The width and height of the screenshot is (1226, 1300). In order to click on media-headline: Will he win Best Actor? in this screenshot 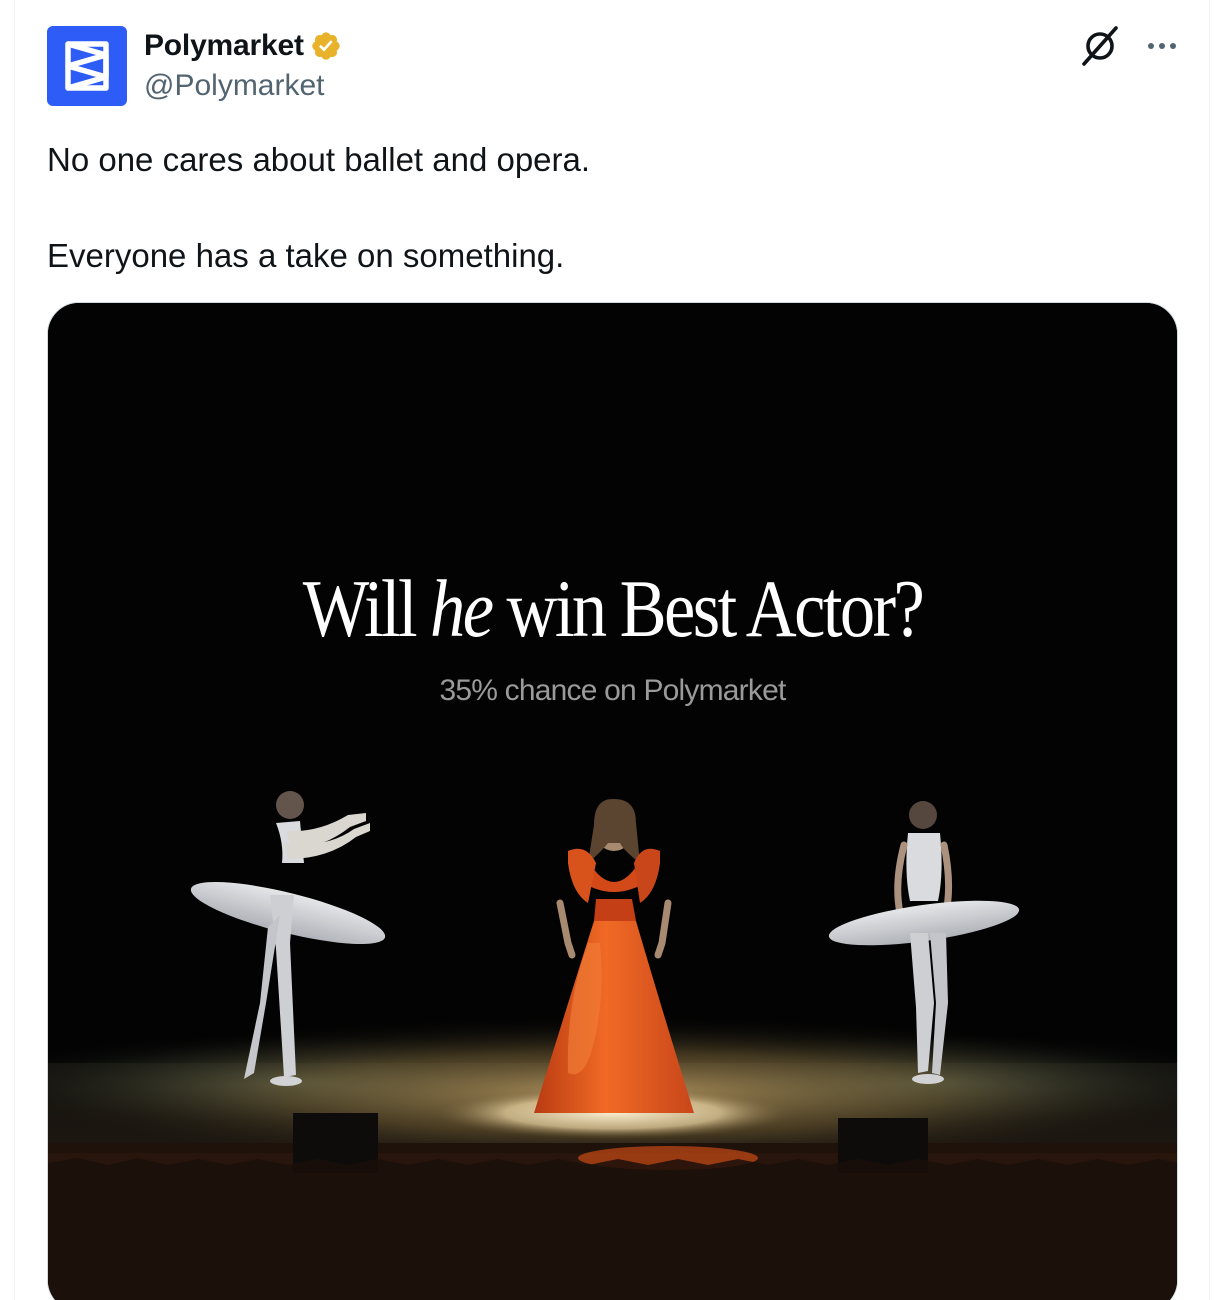, I will do `click(612, 609)`.